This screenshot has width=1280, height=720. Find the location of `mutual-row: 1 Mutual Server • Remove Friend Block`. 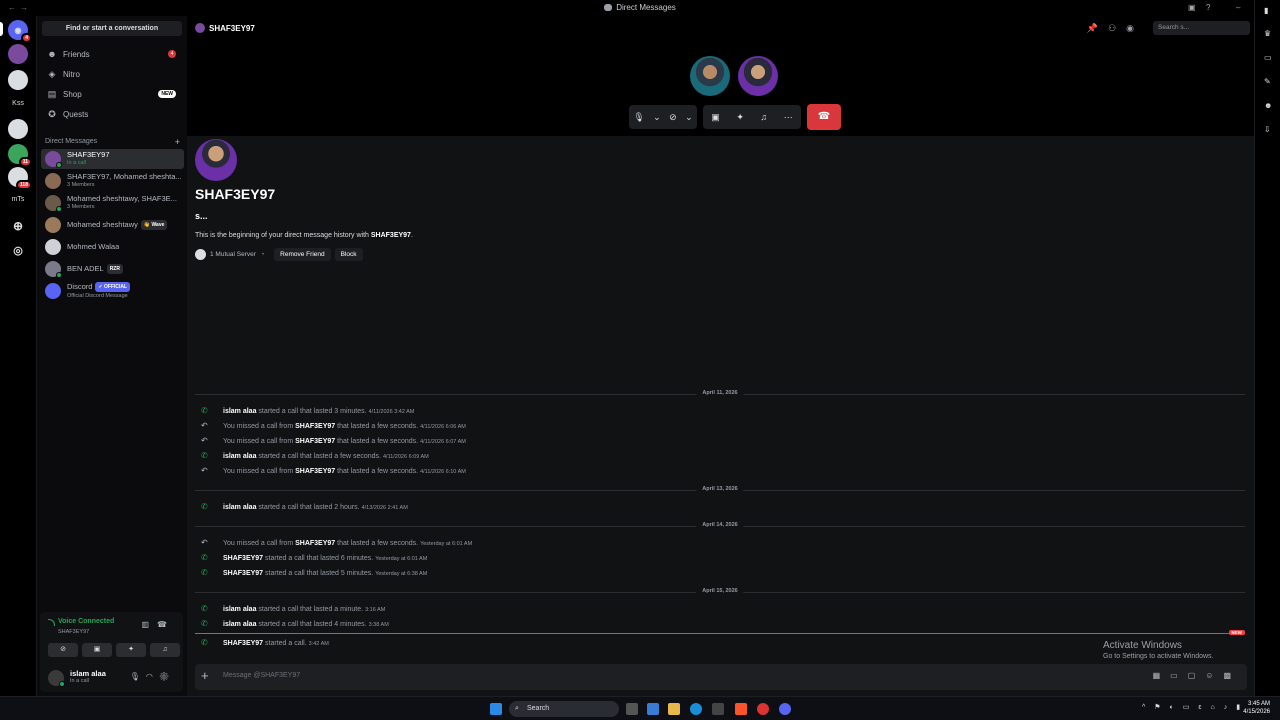

mutual-row: 1 Mutual Server • Remove Friend Block is located at coordinates (279, 254).